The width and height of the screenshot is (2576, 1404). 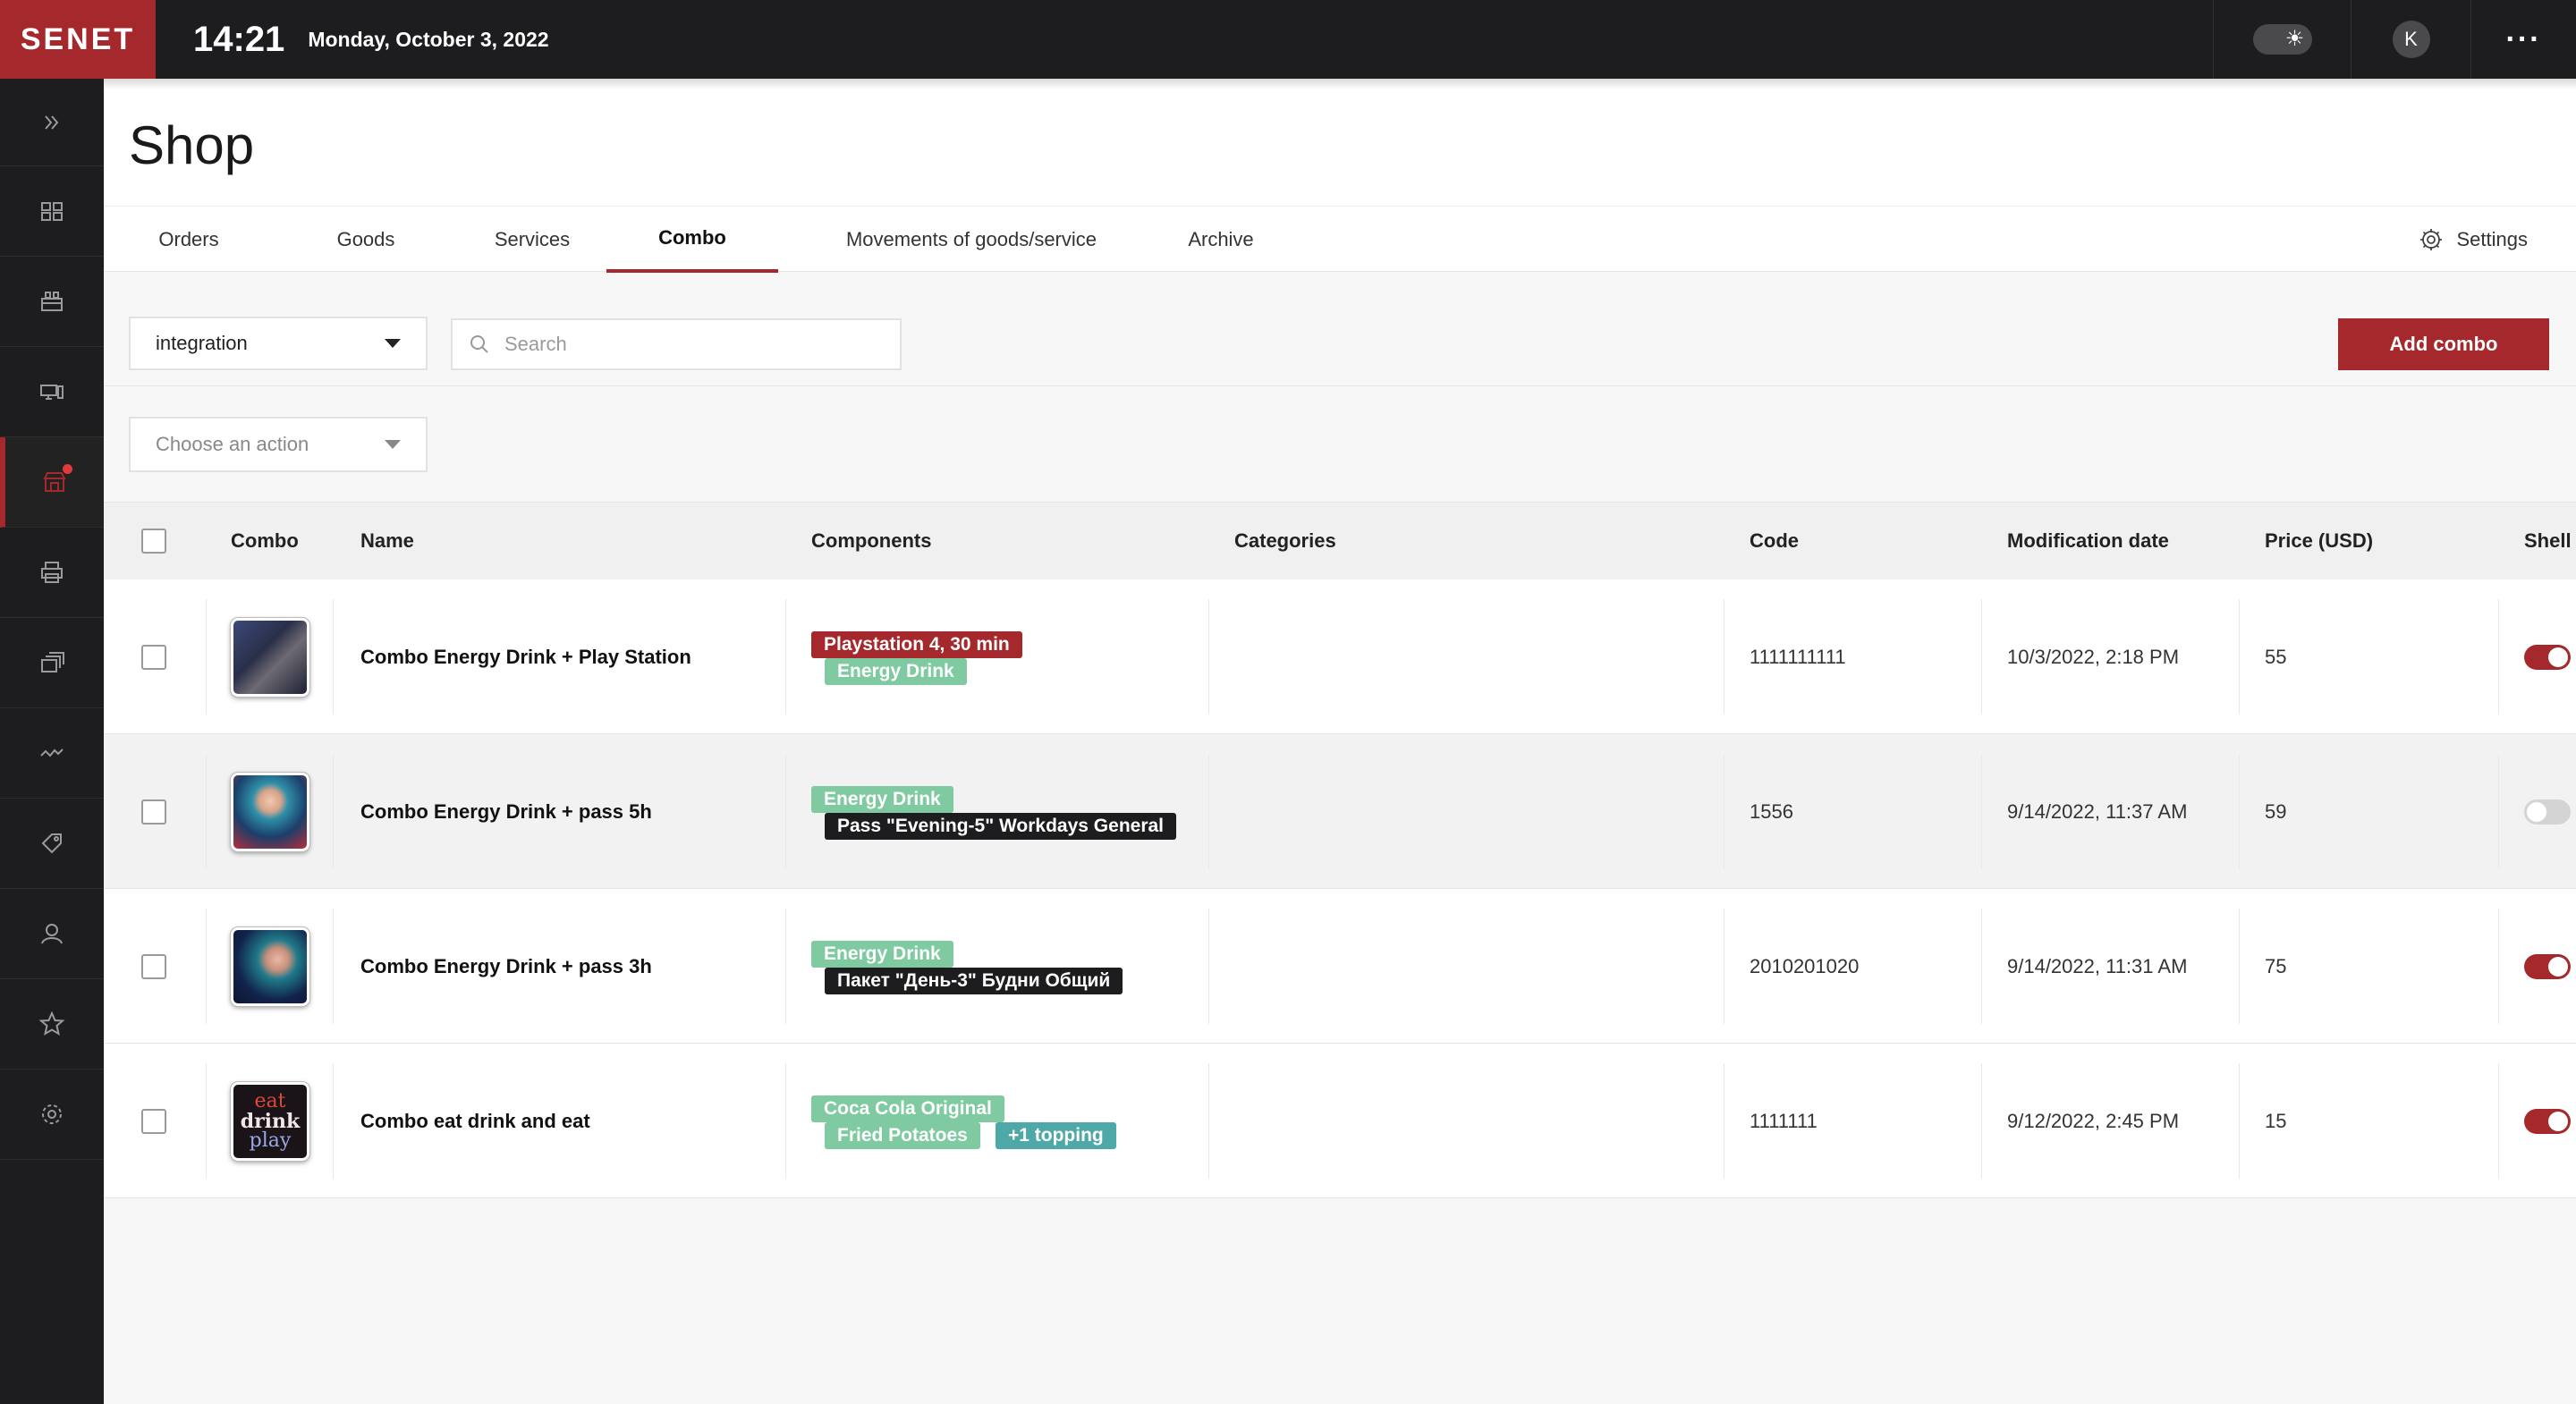 I want to click on dashboard-icon, so click(x=52, y=212).